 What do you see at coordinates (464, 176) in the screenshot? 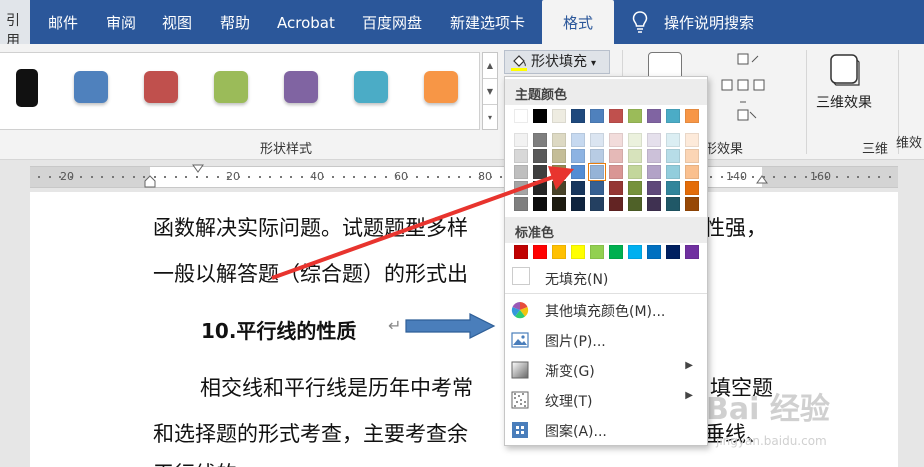
I see `horizontal-ruler: 20 20 40 60 80 140 160` at bounding box center [464, 176].